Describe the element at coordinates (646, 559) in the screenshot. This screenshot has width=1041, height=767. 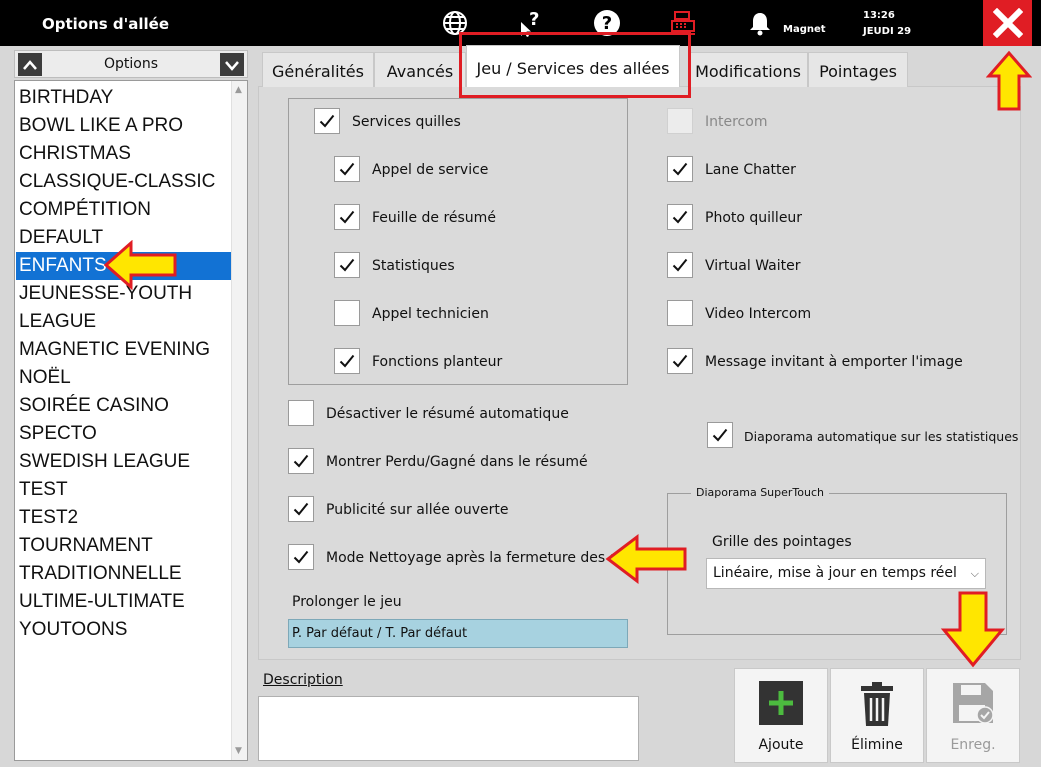
I see `arrow-left-annotation-icon` at that location.